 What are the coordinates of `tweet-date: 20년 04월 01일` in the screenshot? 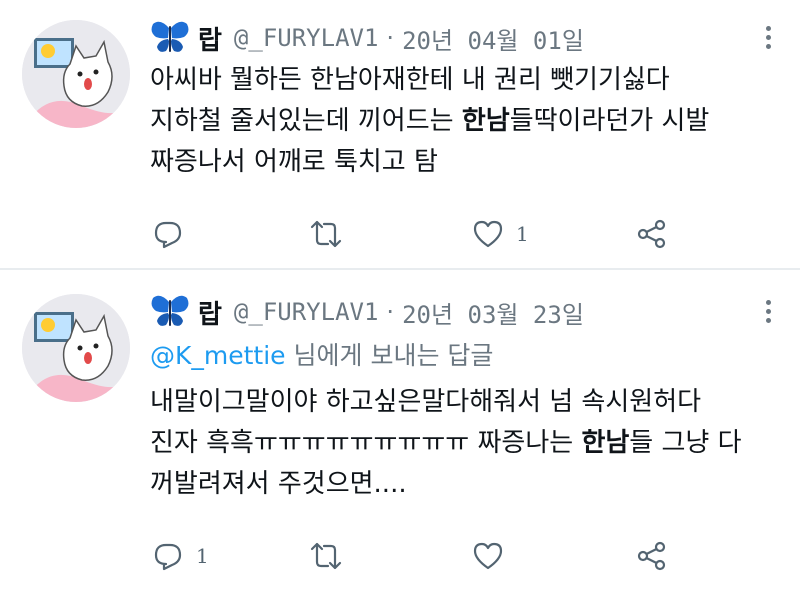 It's located at (493, 38).